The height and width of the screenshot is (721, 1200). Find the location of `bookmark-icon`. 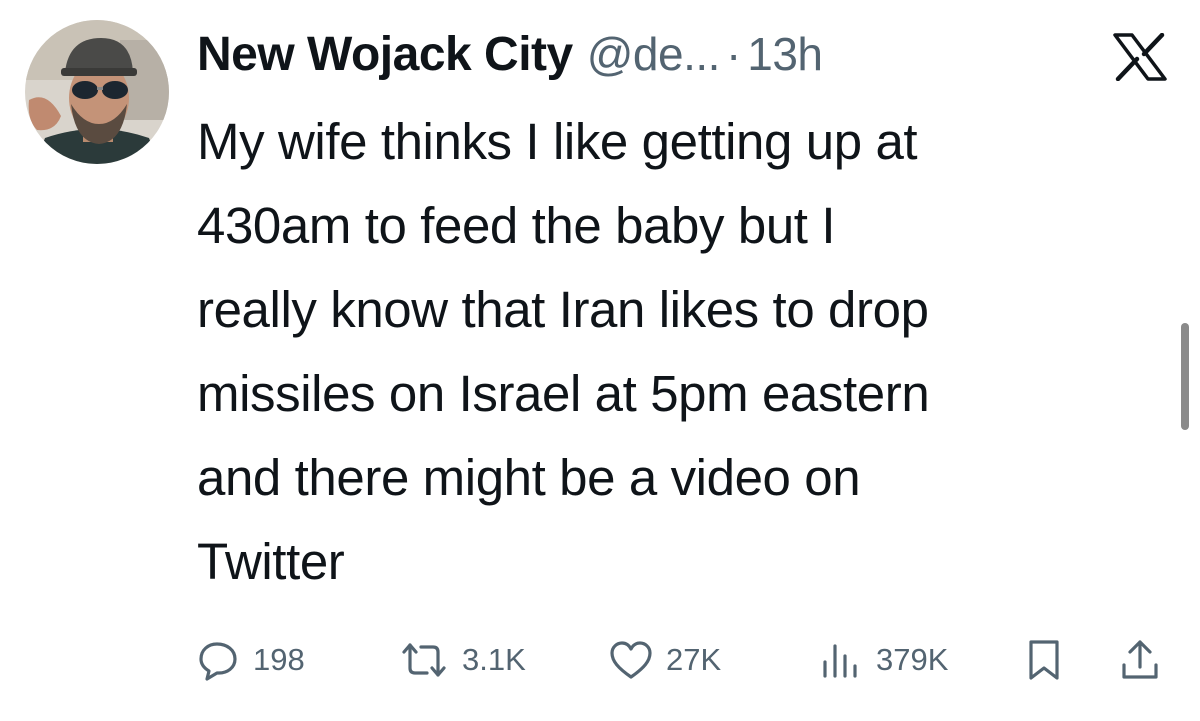

bookmark-icon is located at coordinates (1044, 660).